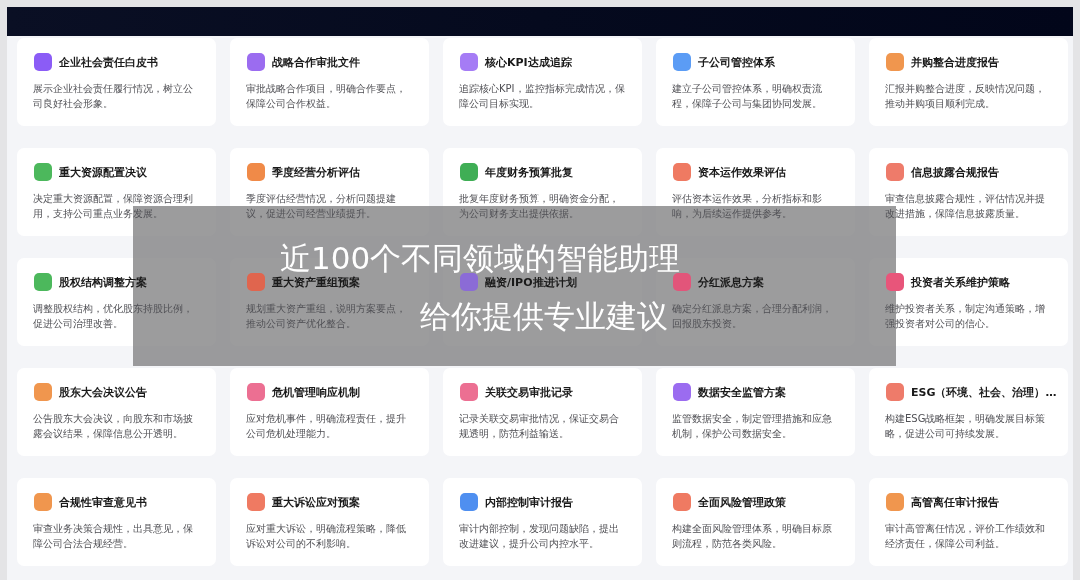 This screenshot has height=580, width=1080. Describe the element at coordinates (528, 62) in the screenshot. I see `card-title: 核心KPI达成追踪` at that location.